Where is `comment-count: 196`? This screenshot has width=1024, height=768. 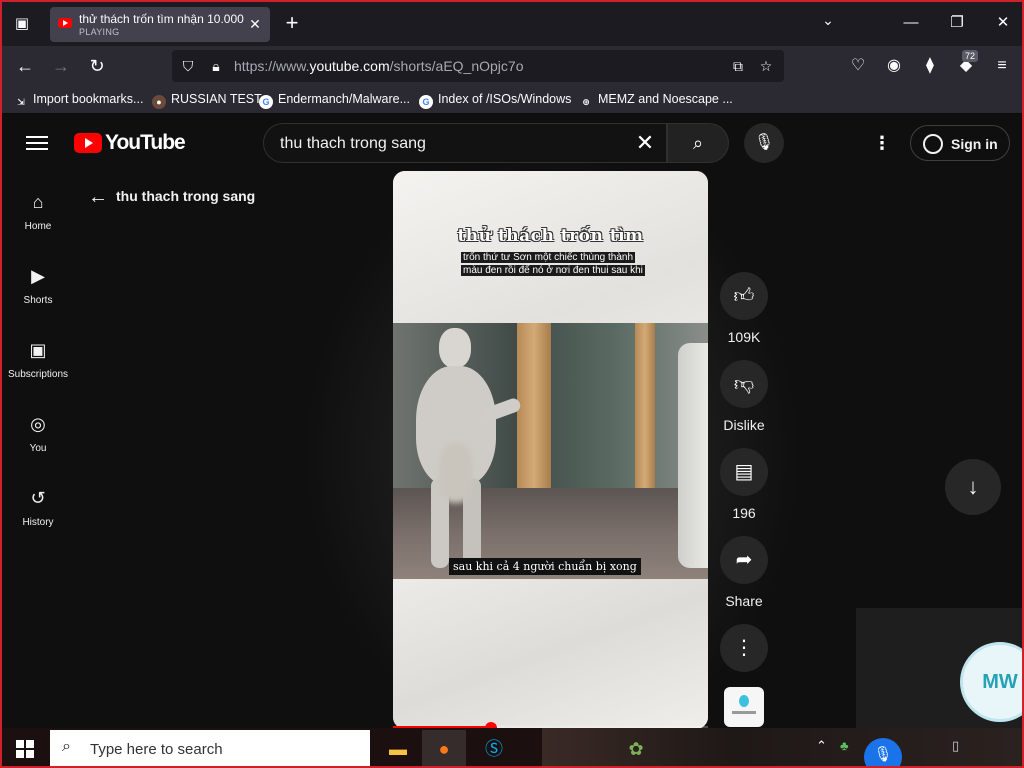 comment-count: 196 is located at coordinates (744, 513).